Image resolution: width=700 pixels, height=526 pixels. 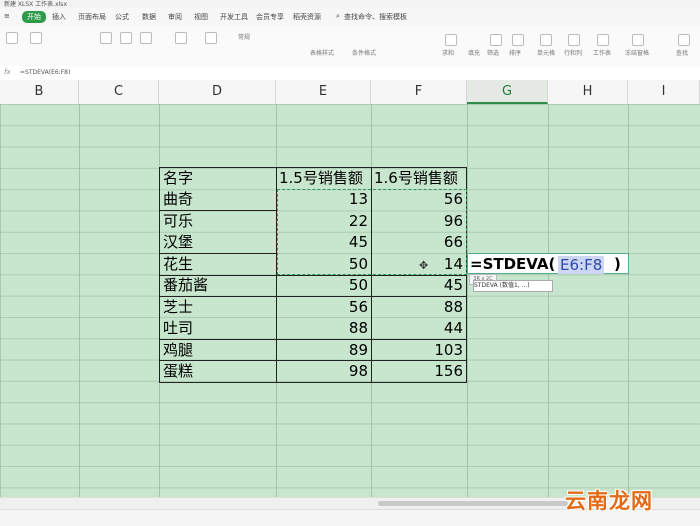 What do you see at coordinates (178, 350) in the screenshot?
I see `table-cell: 鸡腿` at bounding box center [178, 350].